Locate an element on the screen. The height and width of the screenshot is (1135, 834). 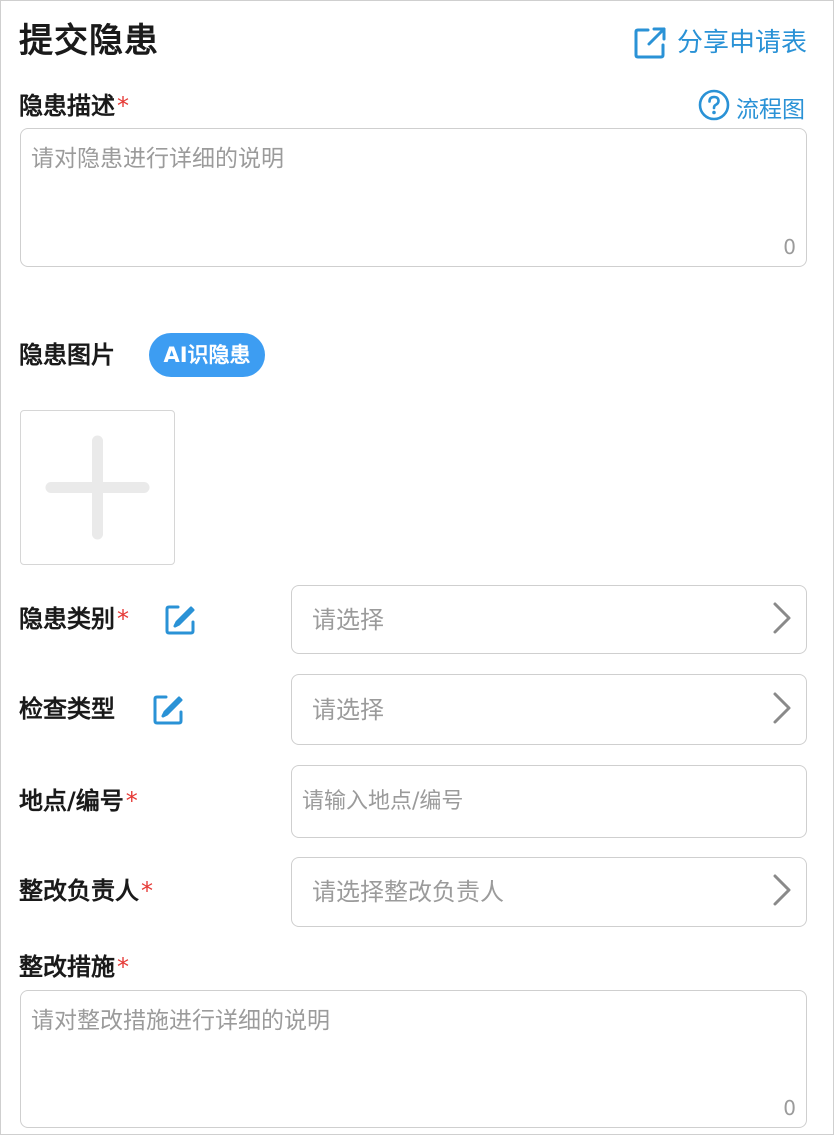
share-application-button: 分享申请表 is located at coordinates (720, 43).